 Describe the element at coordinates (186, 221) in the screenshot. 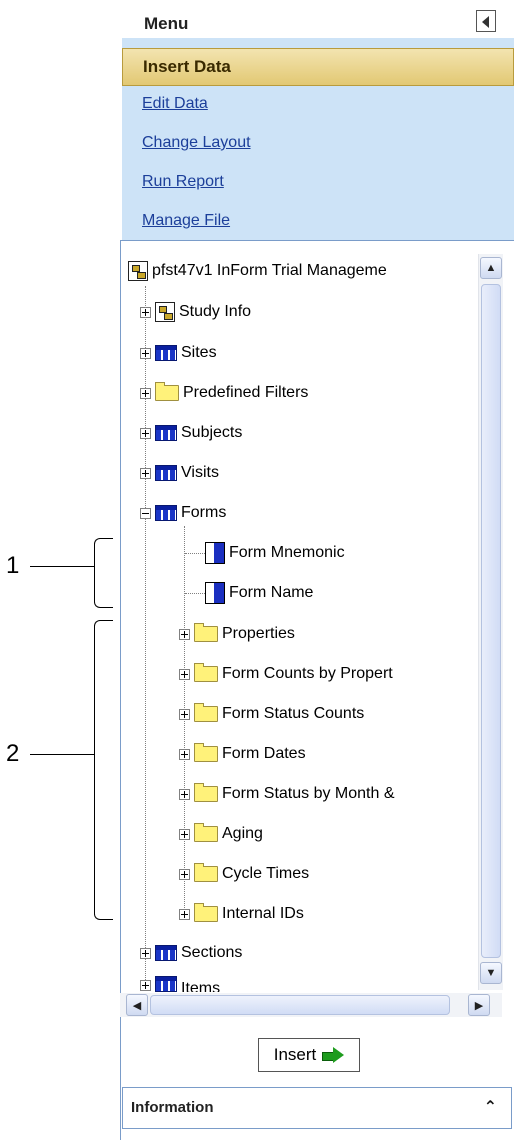

I see `menu-item-manage-file: Manage File` at that location.